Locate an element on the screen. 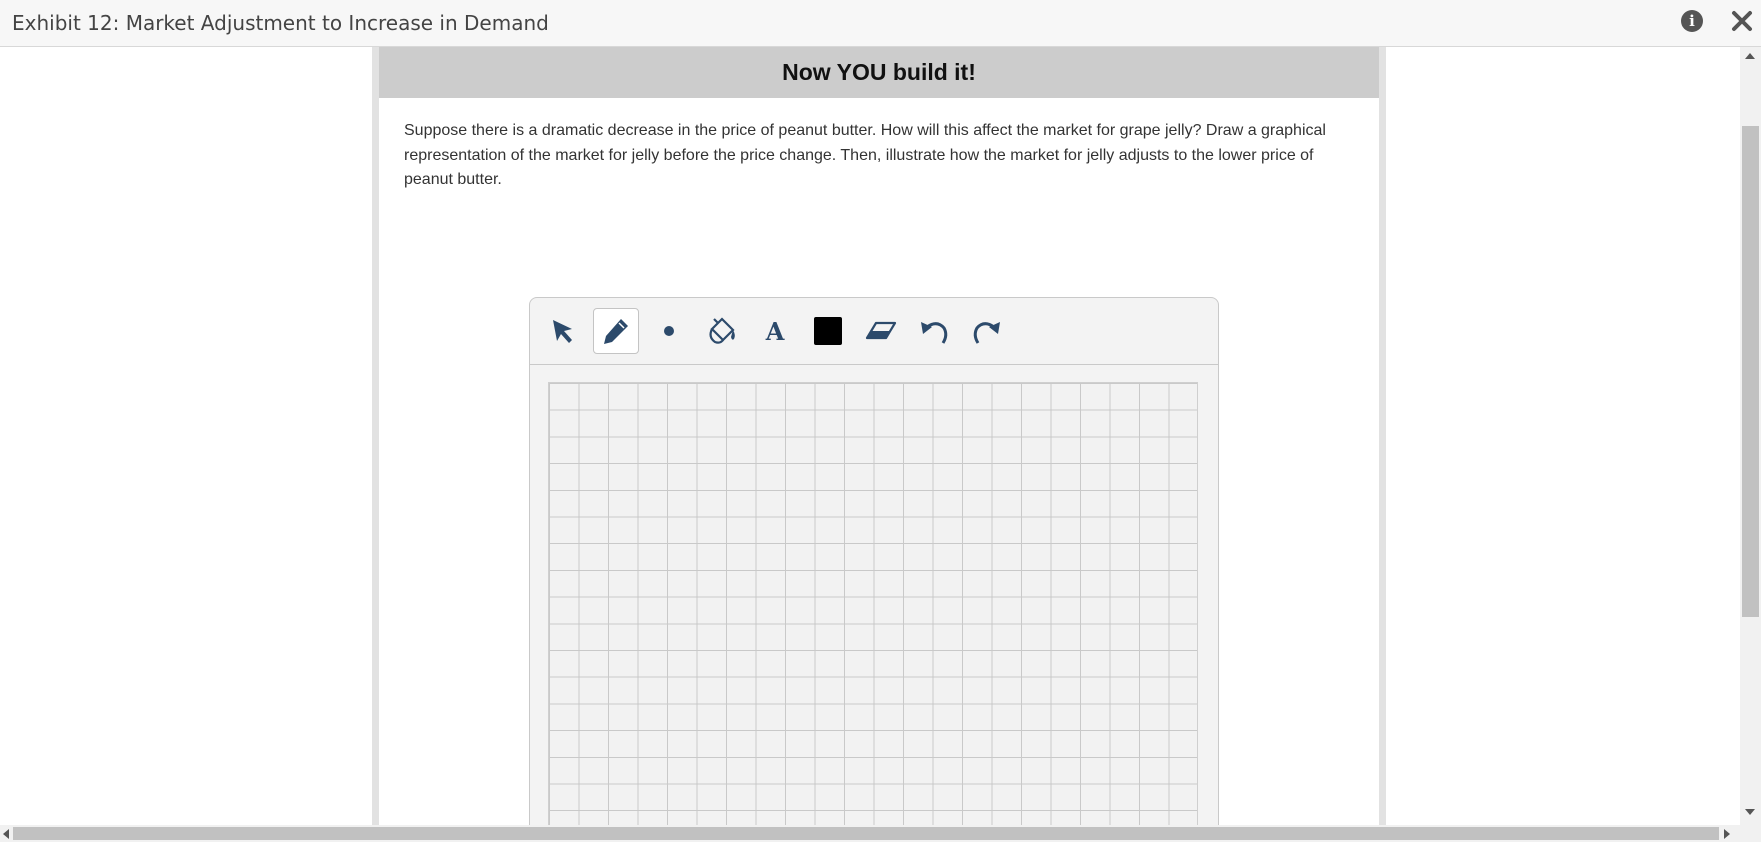 This screenshot has height=842, width=1761. eraser-icon is located at coordinates (881, 330).